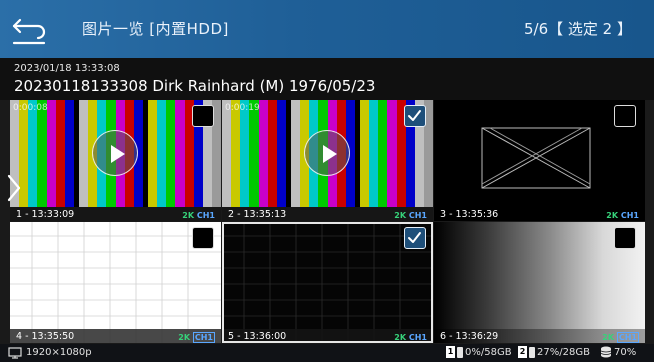 Image resolution: width=654 pixels, height=362 pixels. Describe the element at coordinates (450, 352) in the screenshot. I see `slot-number: 1` at that location.